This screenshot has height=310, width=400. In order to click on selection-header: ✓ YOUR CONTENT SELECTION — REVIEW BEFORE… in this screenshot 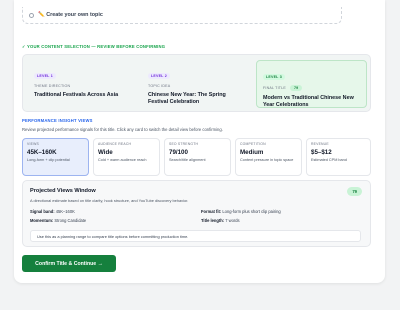, I will do `click(94, 46)`.